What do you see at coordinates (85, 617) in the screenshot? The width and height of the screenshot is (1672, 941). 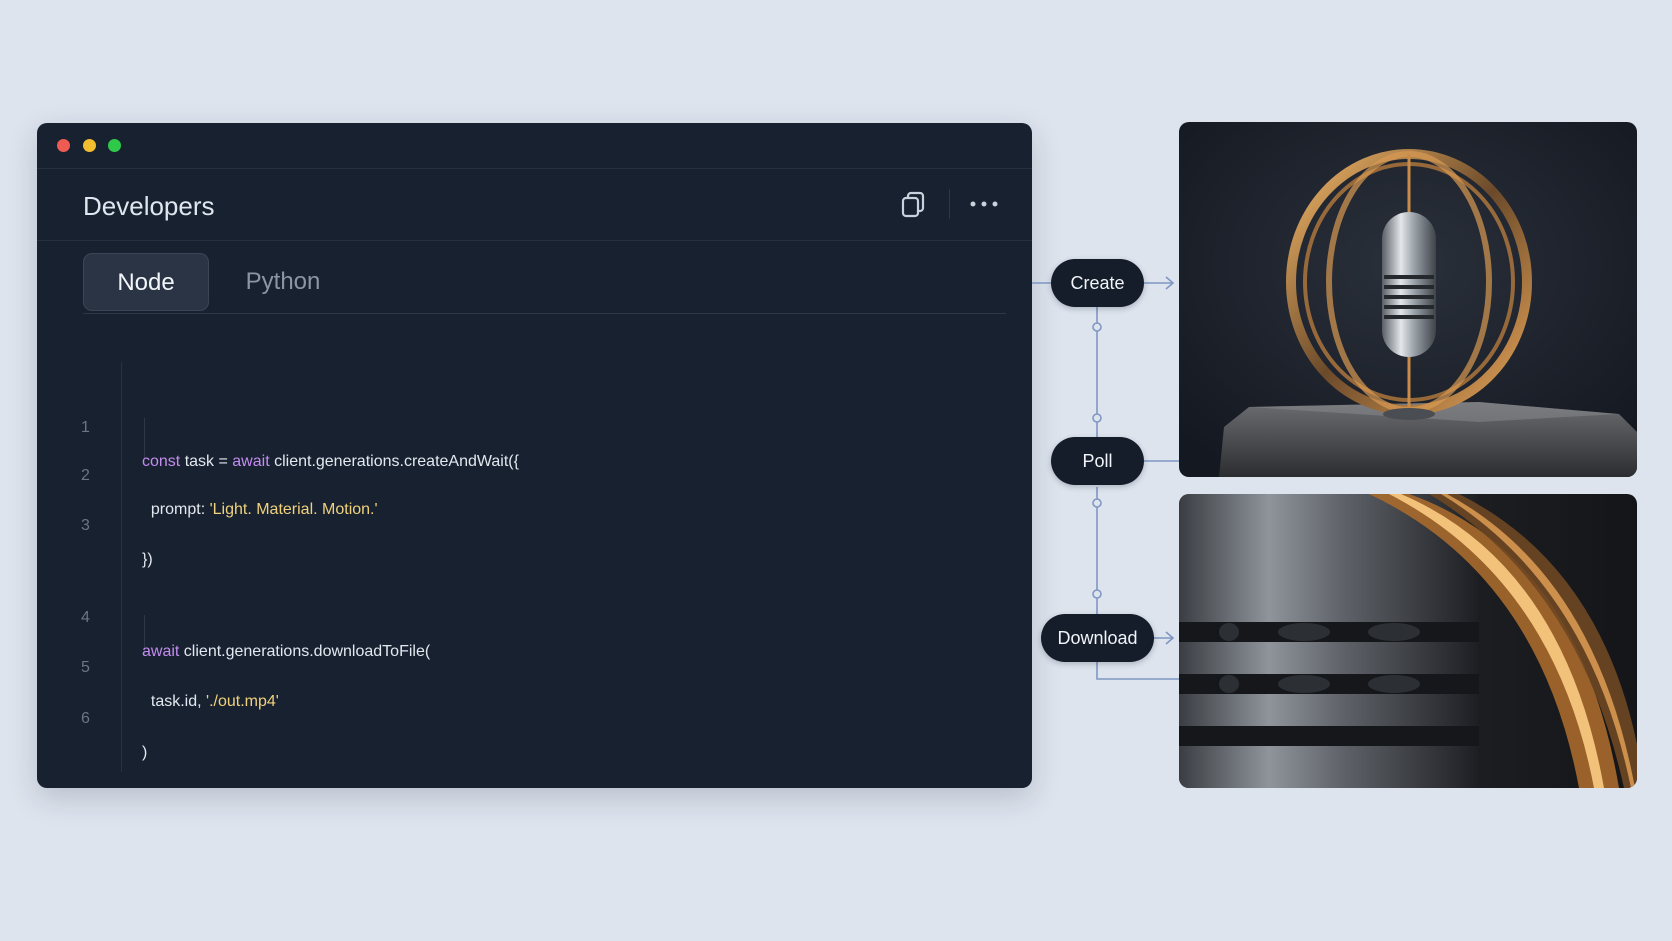 I see `line-number: 4` at bounding box center [85, 617].